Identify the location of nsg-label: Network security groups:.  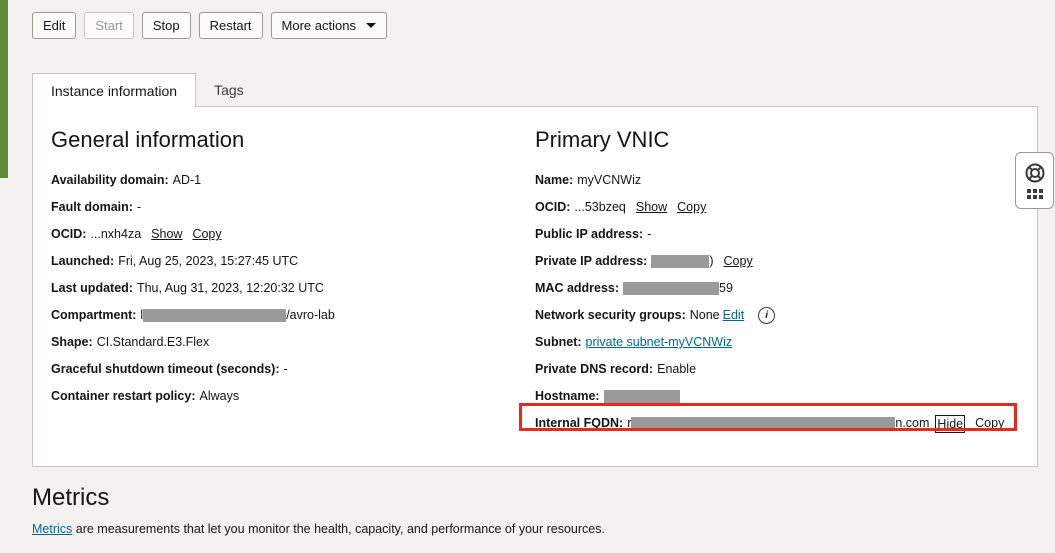
(610, 315).